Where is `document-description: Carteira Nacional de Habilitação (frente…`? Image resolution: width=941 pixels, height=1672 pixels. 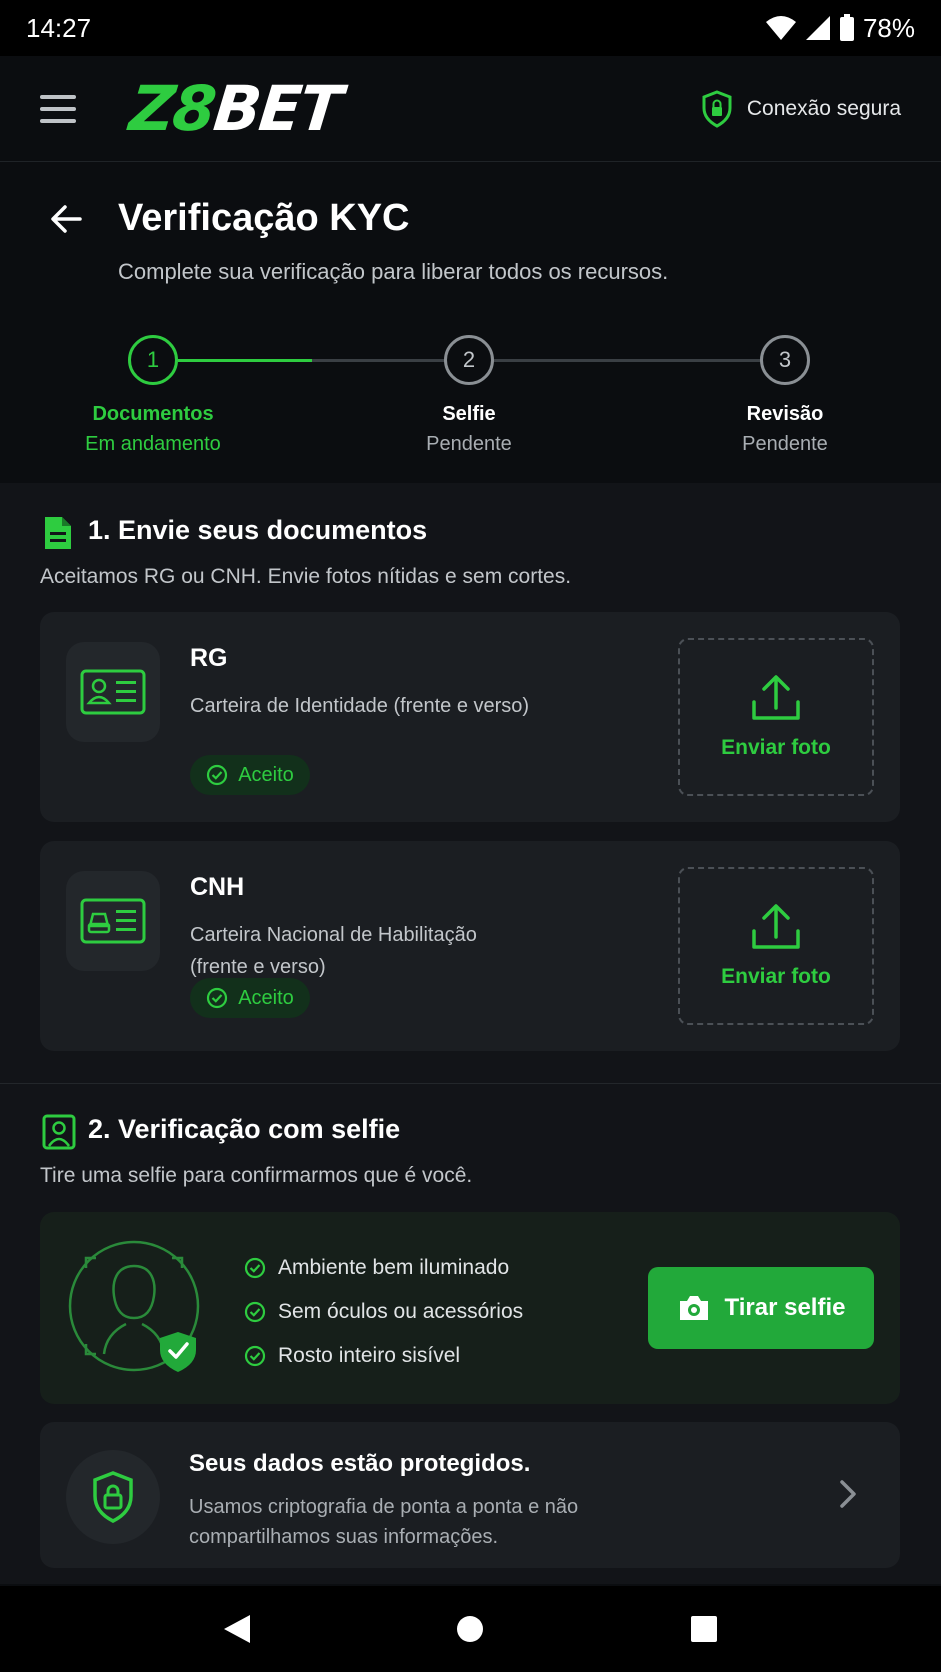 document-description: Carteira Nacional de Habilitação (frente… is located at coordinates (333, 951).